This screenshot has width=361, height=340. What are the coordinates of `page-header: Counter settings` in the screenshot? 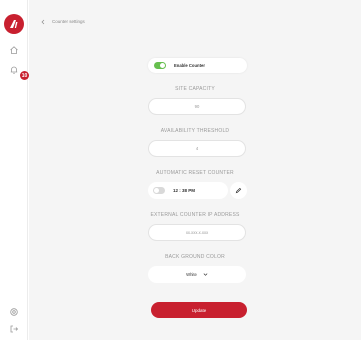 It's located at (57, 21).